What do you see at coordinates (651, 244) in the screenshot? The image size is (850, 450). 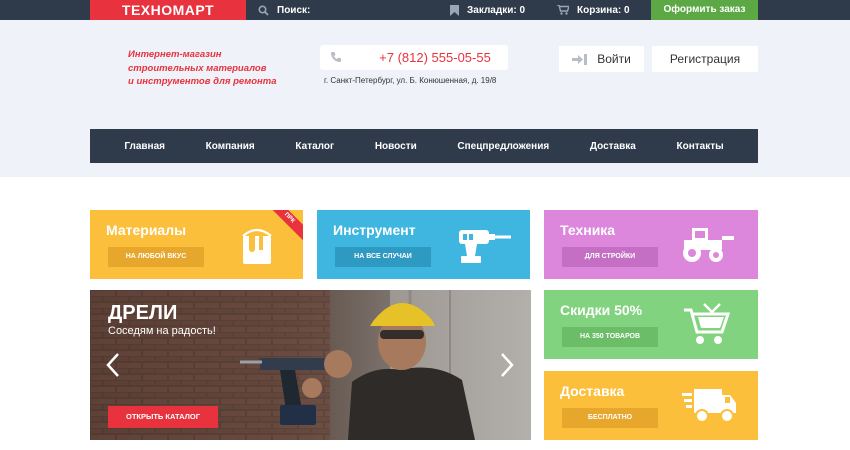 I see `tile-machinery: Техника ДЛЯ СТРОЙКИ` at bounding box center [651, 244].